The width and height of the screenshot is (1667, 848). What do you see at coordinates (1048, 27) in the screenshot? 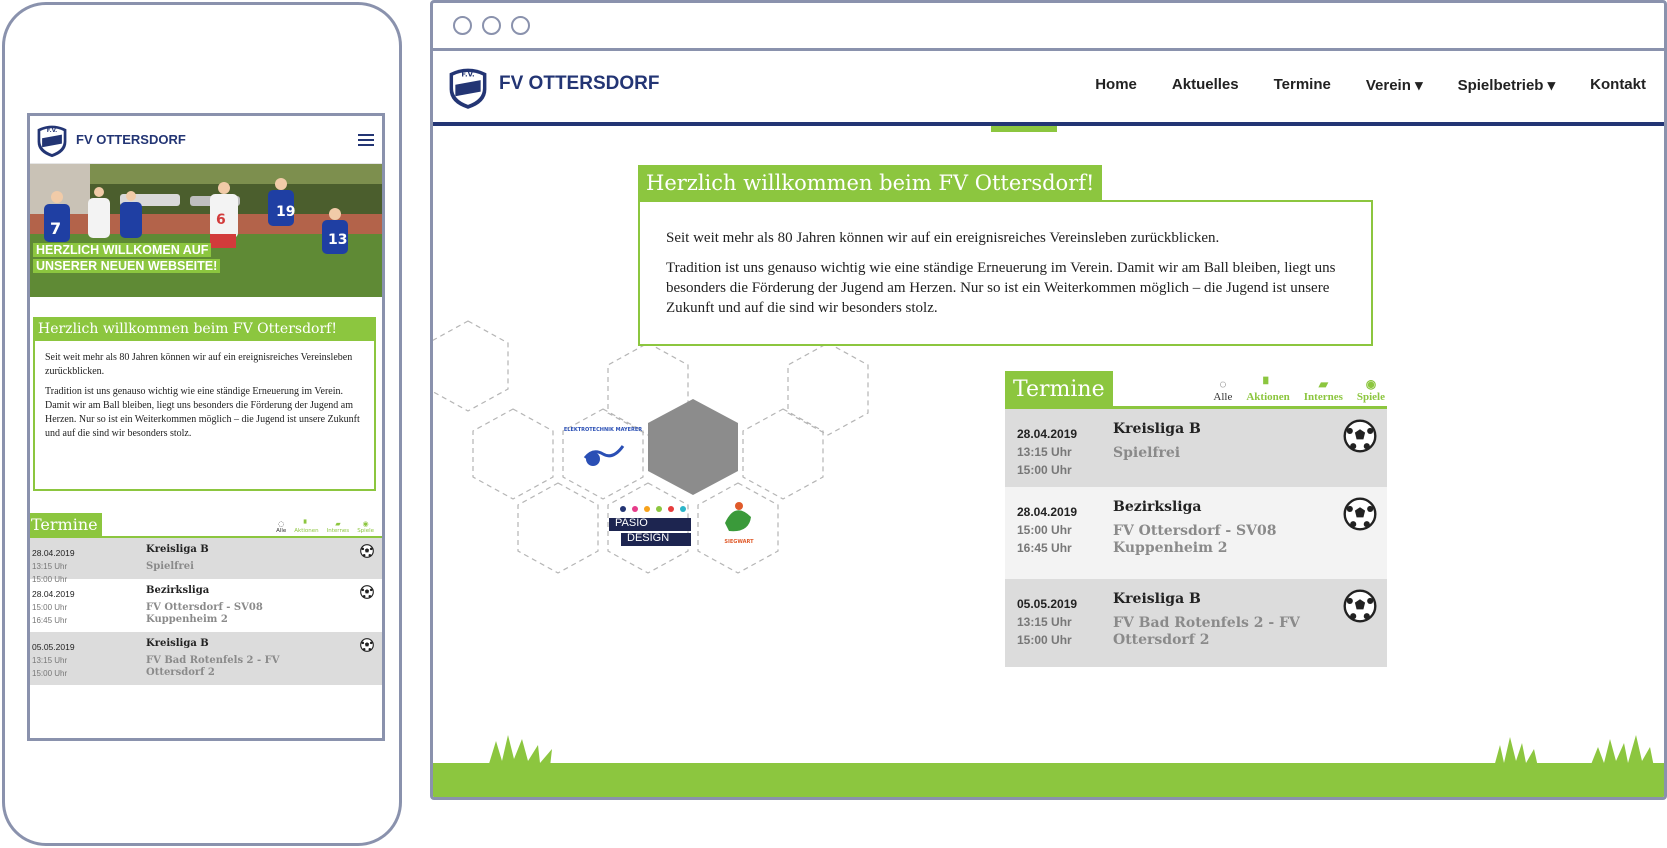
I see `browser-titlebar` at bounding box center [1048, 27].